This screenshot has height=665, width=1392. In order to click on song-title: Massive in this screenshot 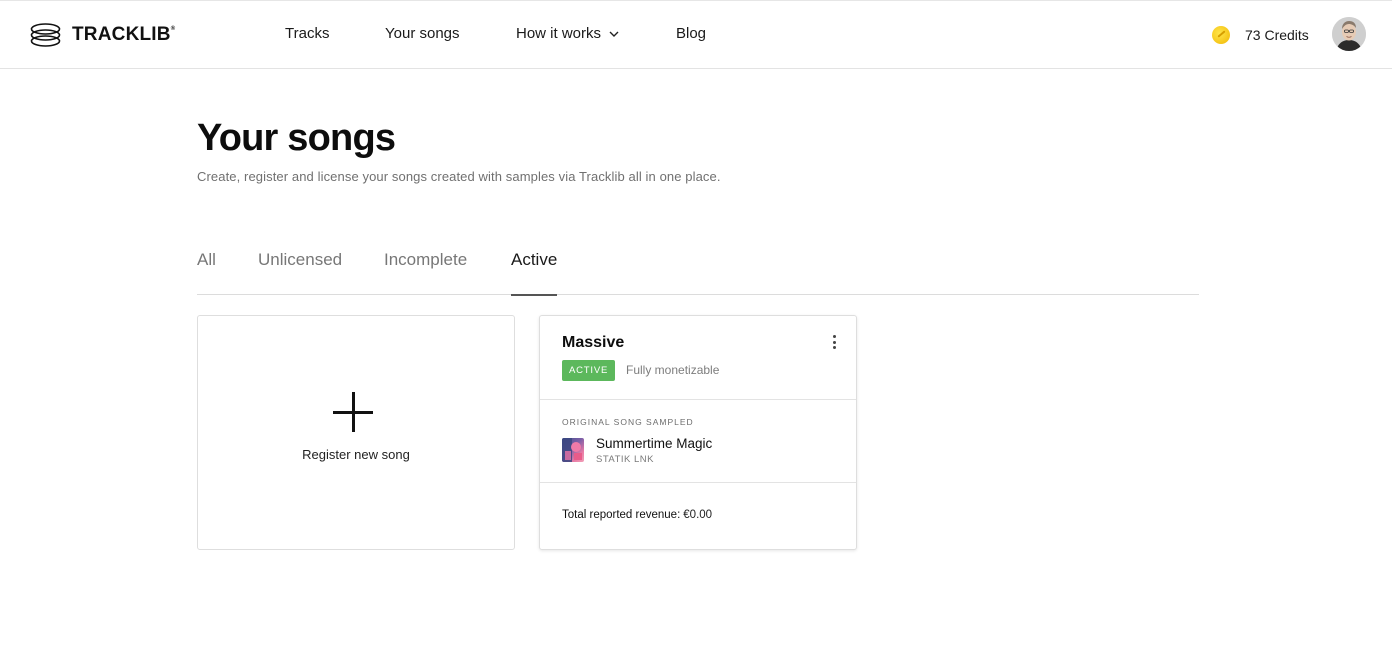, I will do `click(593, 342)`.